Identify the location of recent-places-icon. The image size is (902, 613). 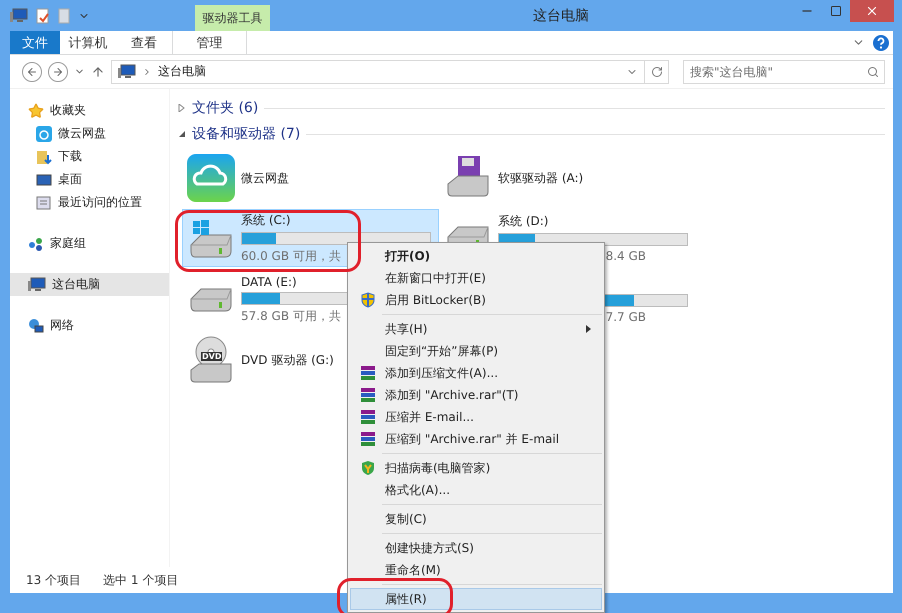
(44, 202).